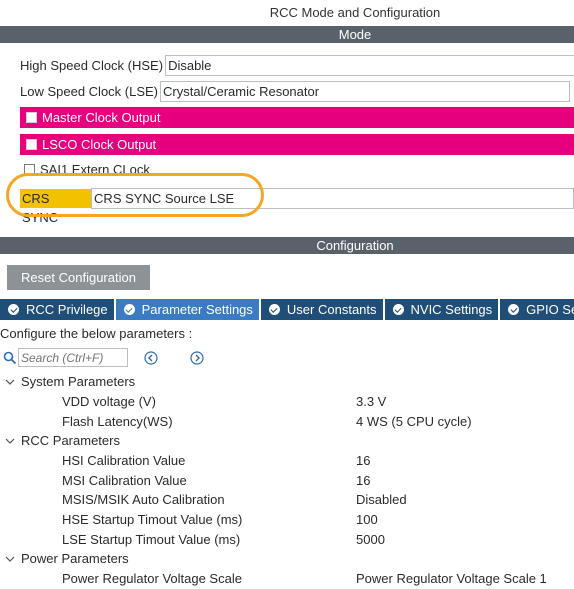  Describe the element at coordinates (143, 499) in the screenshot. I see `param-label: MSIS/MSIK Auto Calibration` at that location.